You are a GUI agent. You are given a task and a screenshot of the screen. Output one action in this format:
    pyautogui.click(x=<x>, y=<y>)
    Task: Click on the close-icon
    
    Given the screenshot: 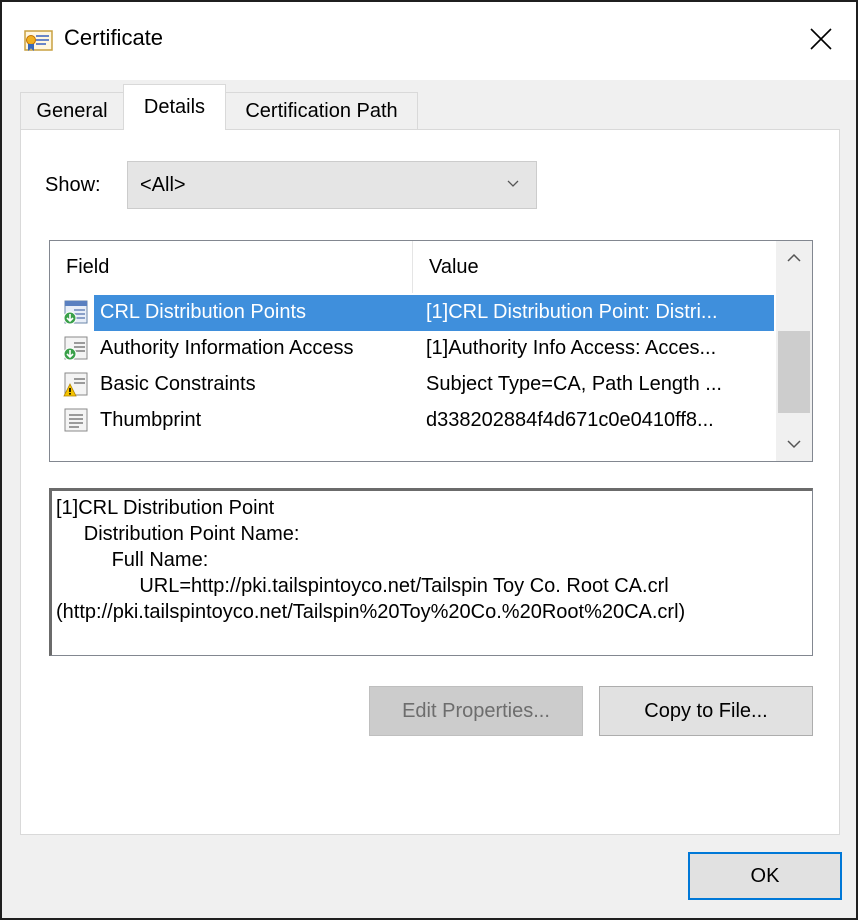 What is the action you would take?
    pyautogui.click(x=821, y=39)
    